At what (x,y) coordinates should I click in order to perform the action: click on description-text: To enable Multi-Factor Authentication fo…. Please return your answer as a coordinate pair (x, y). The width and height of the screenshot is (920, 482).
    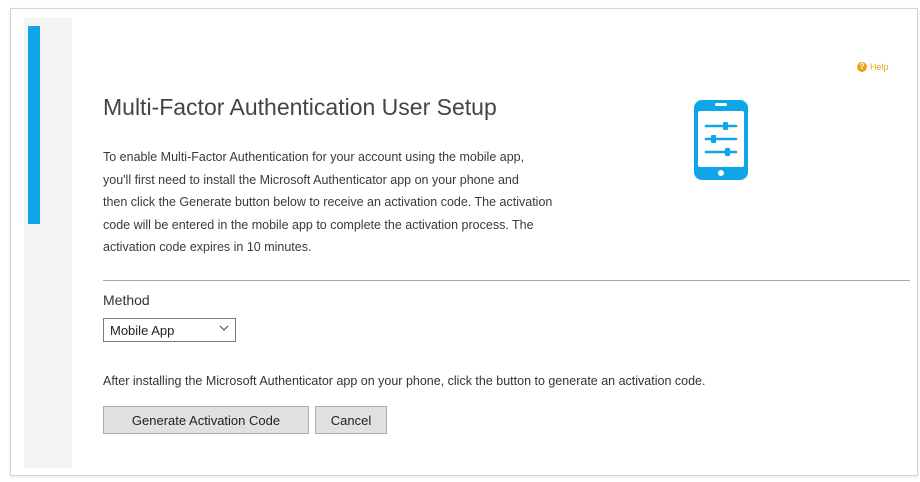
    Looking at the image, I should click on (377, 202).